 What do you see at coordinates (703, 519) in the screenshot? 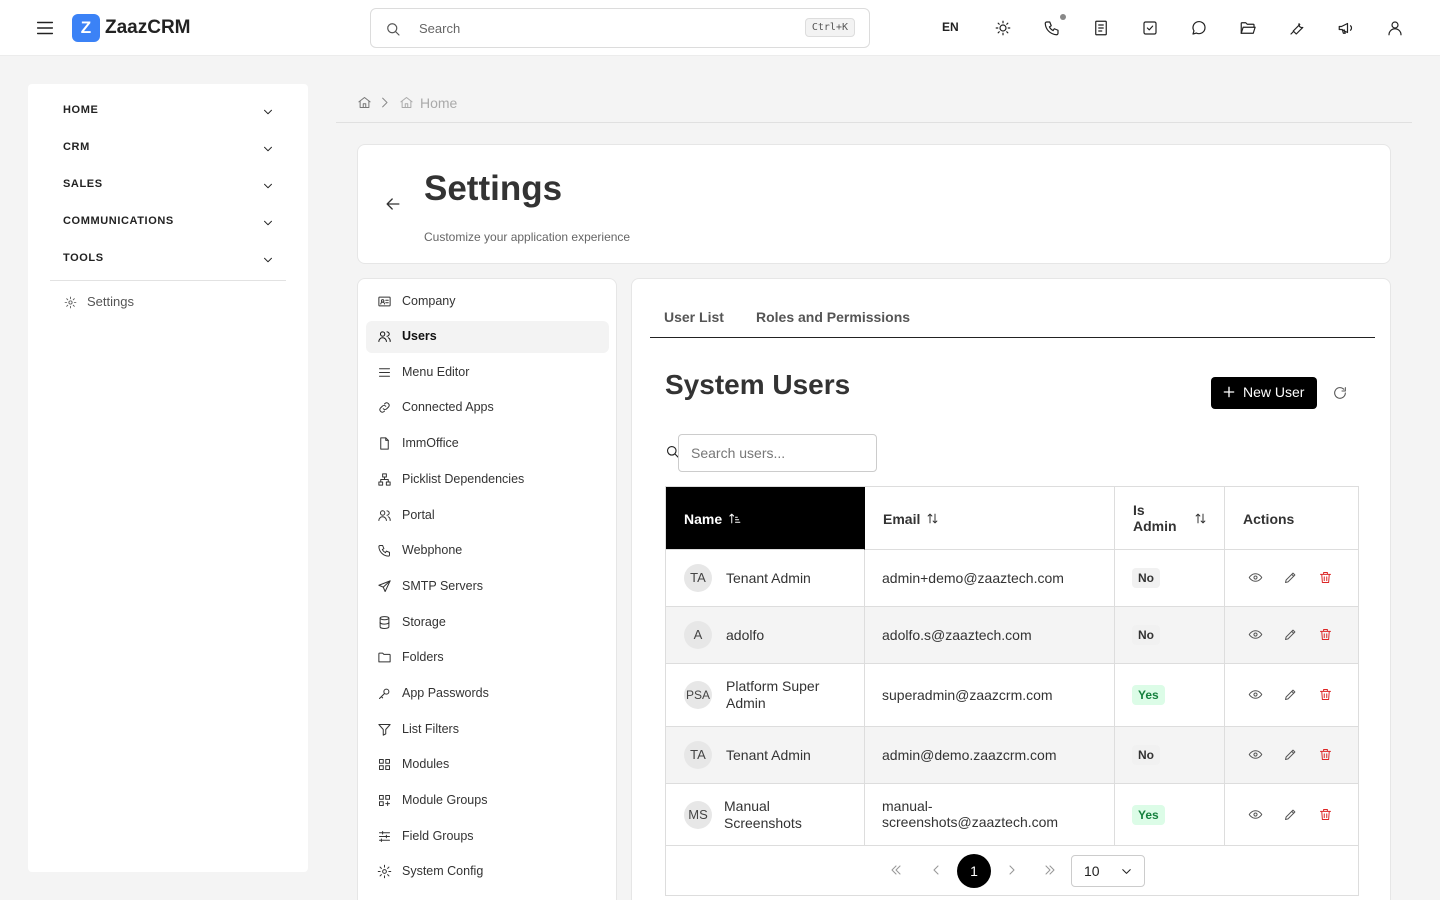
I see `column-header-label: Name` at bounding box center [703, 519].